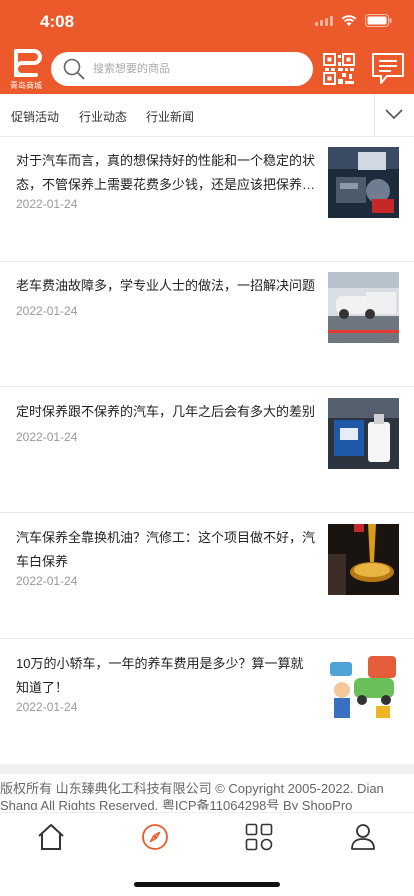 The width and height of the screenshot is (414, 896). Describe the element at coordinates (74, 69) in the screenshot. I see `search-icon` at that location.